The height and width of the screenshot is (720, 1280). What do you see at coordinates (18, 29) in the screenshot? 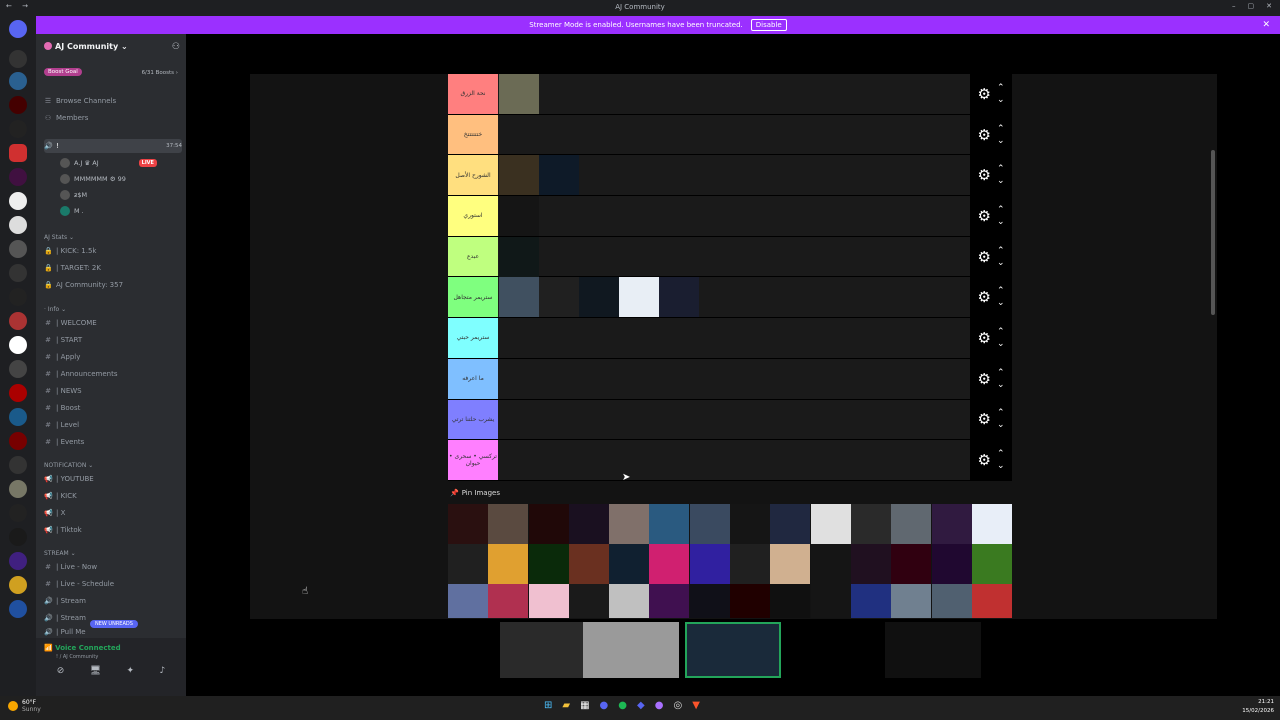
I see `discord-home-icon` at bounding box center [18, 29].